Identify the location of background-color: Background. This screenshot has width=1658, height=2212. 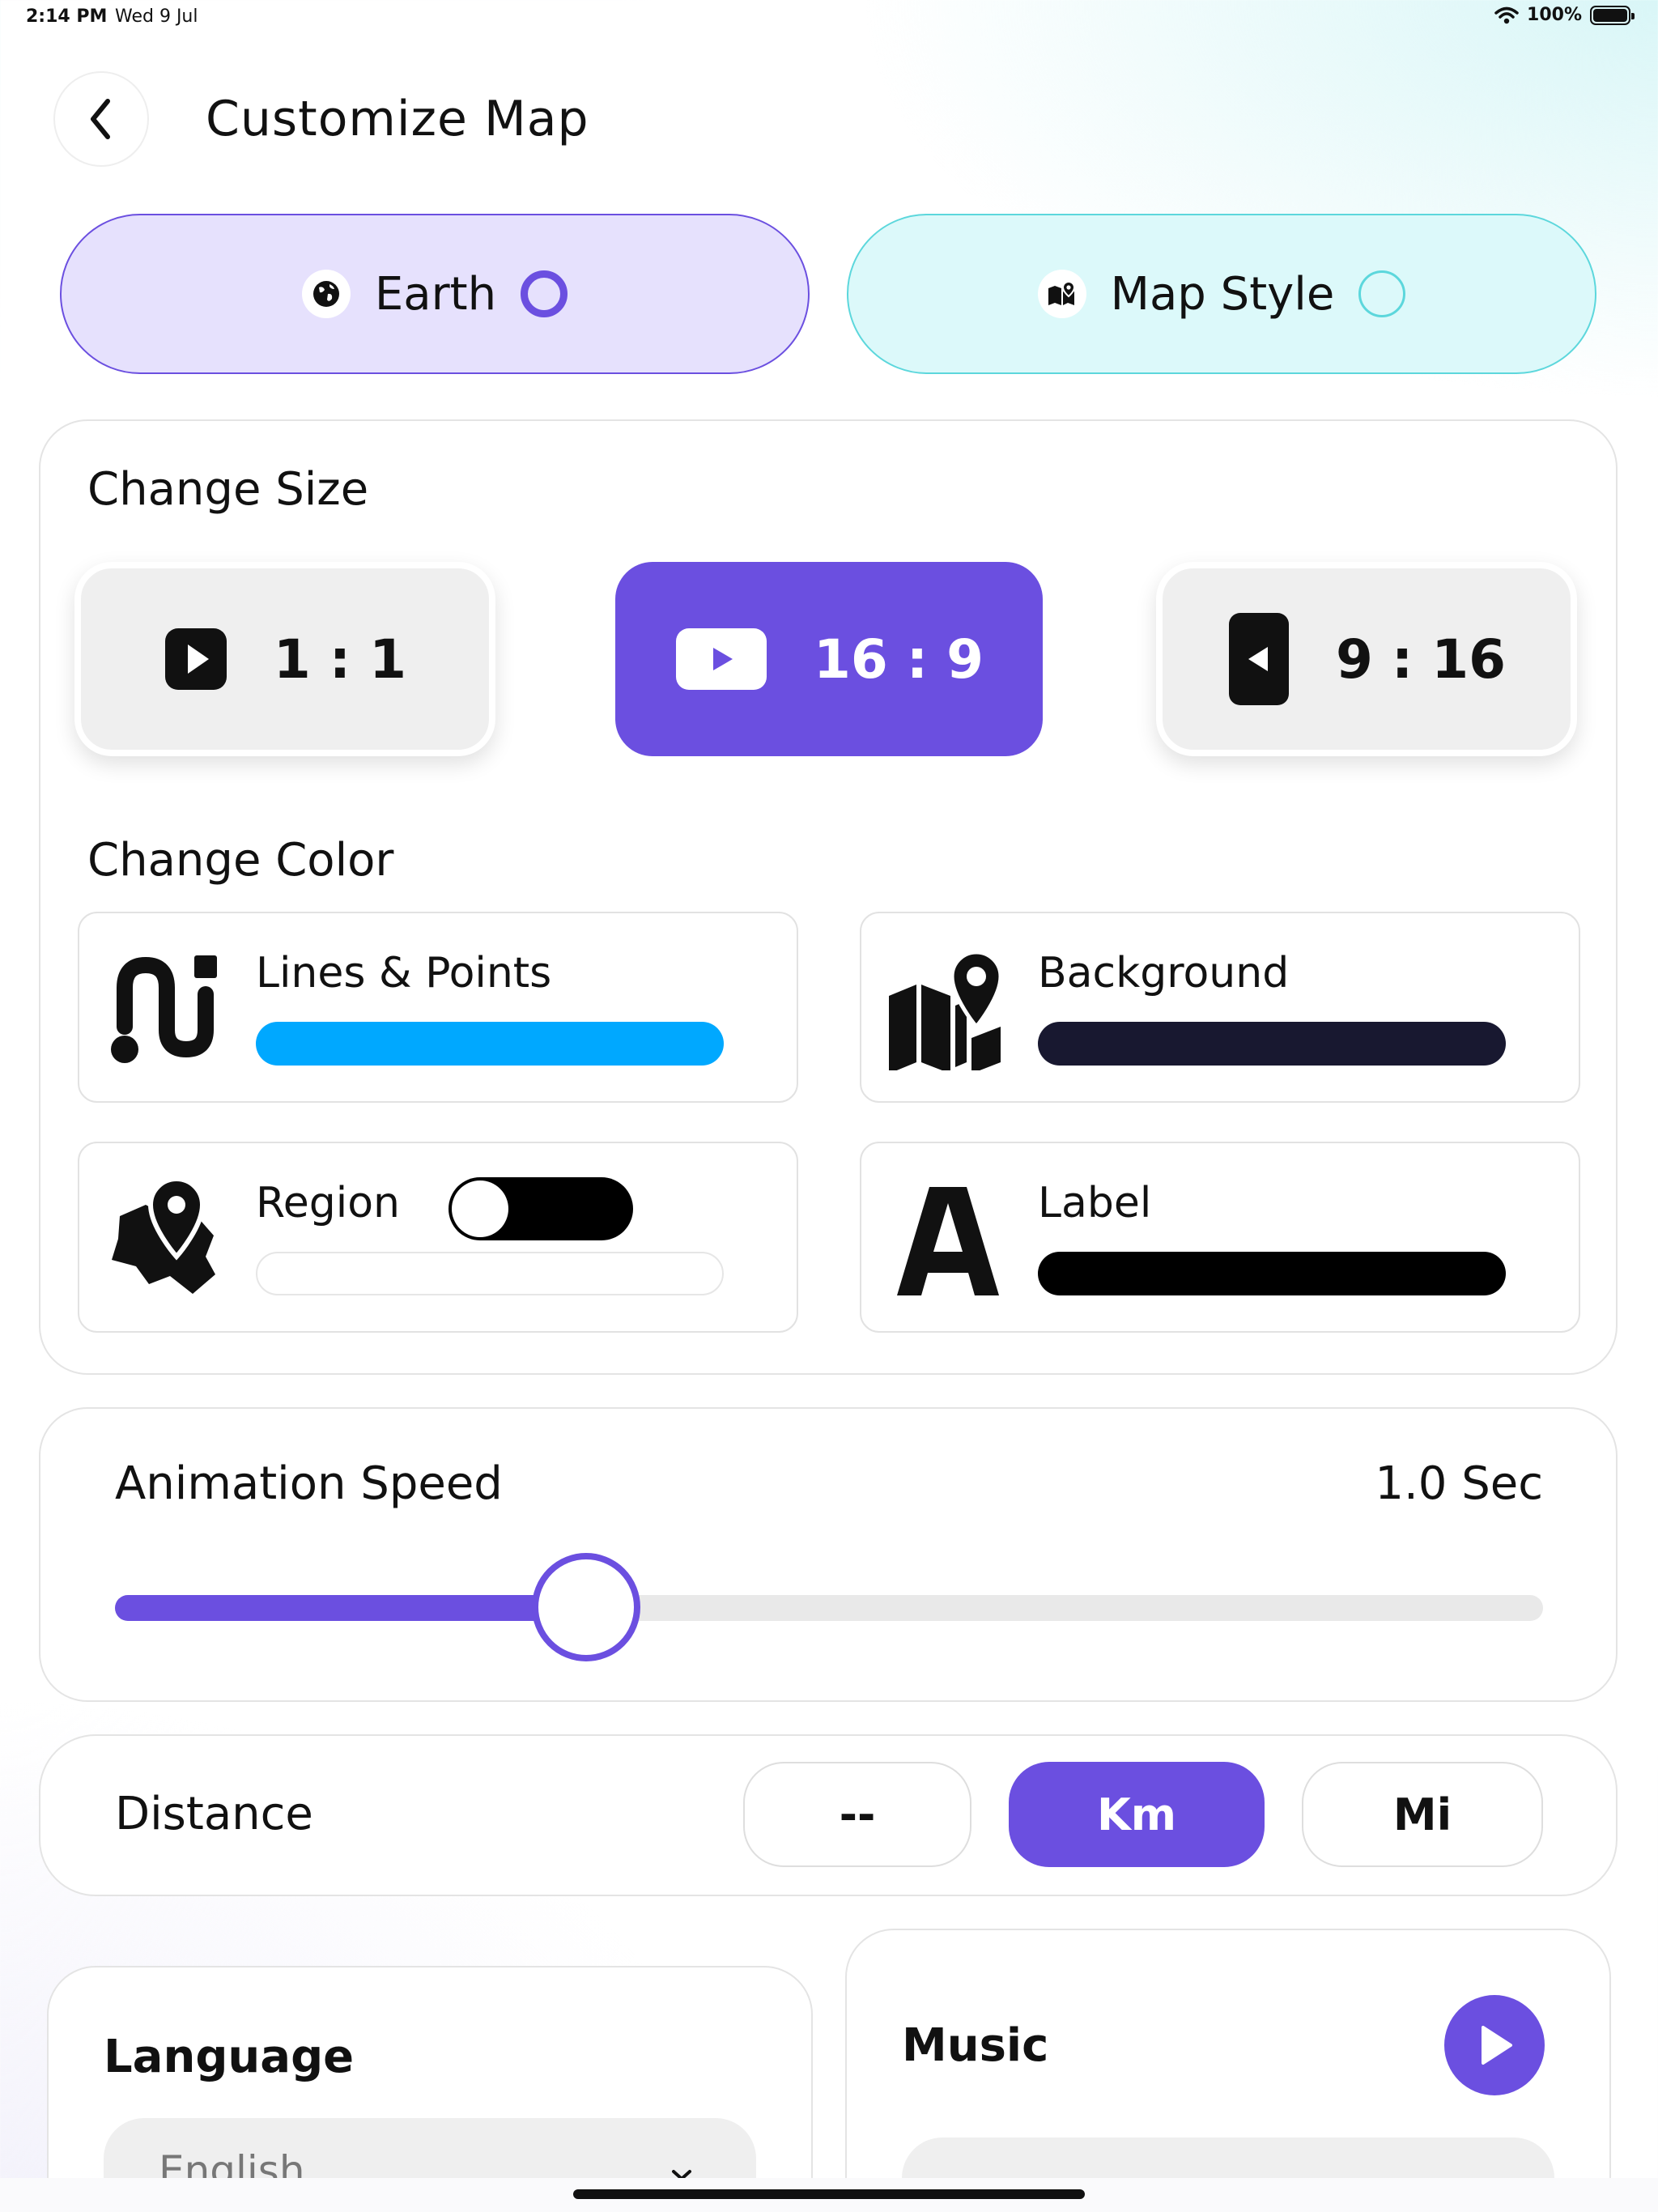
(1220, 1008).